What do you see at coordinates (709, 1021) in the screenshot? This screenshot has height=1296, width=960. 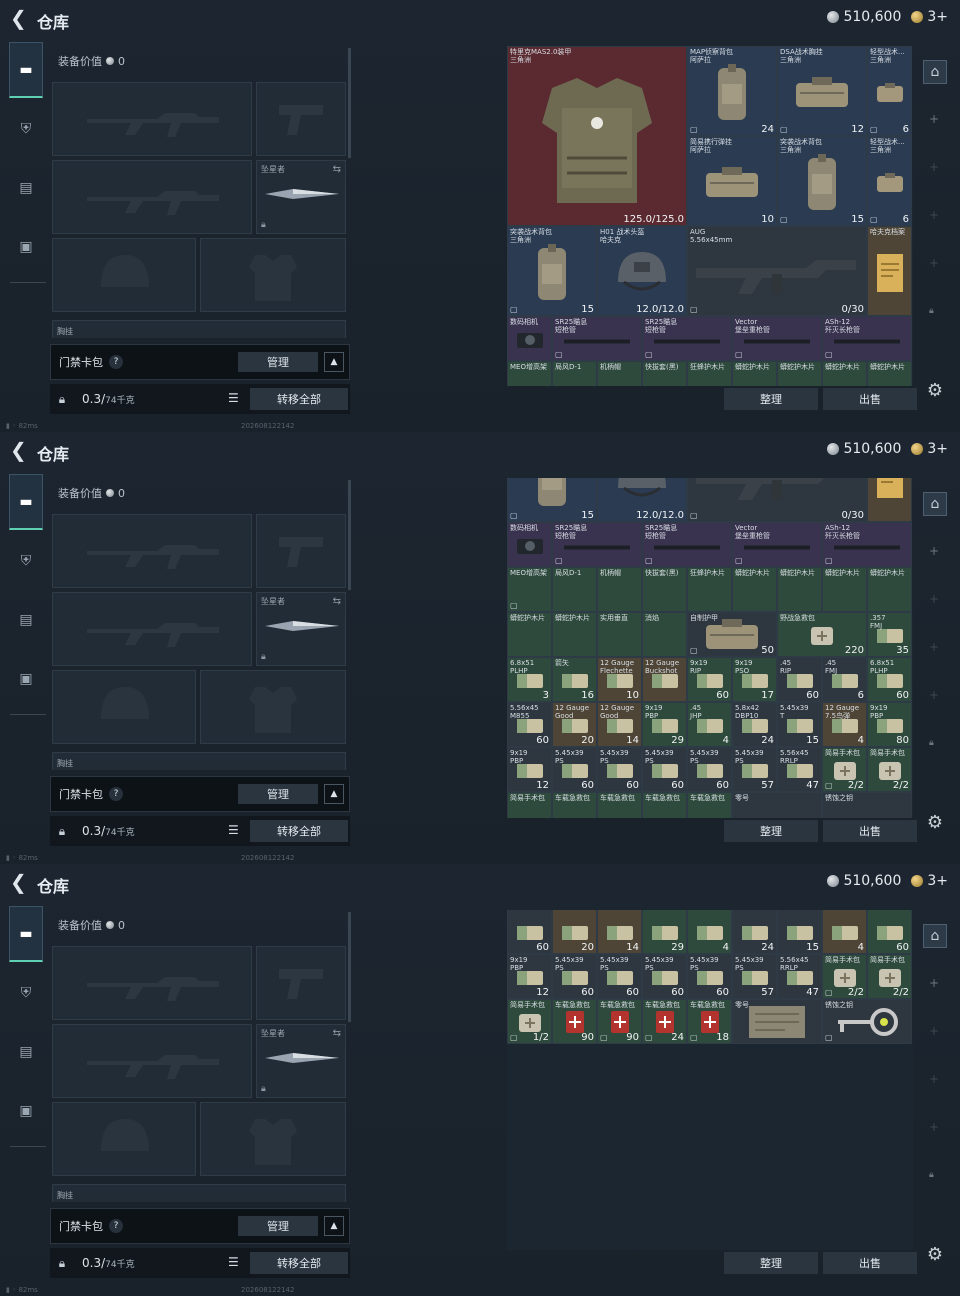 I see `inventory-item-v5: 车载急救包 ▢ 18` at bounding box center [709, 1021].